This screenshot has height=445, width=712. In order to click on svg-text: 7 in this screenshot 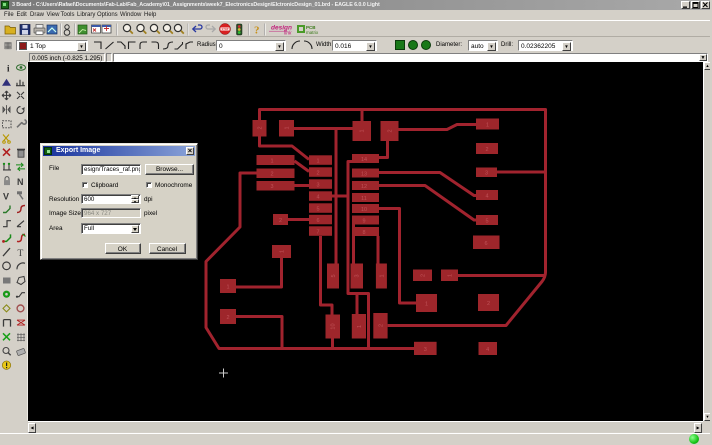, I will do `click(317, 233)`.